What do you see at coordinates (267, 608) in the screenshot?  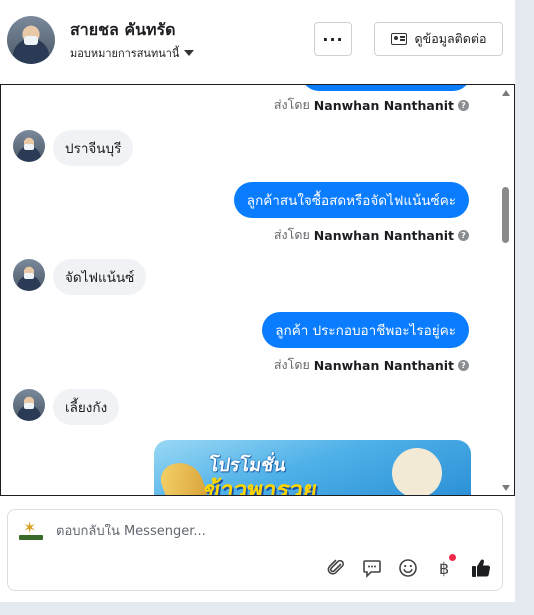 I see `bottom-edge` at bounding box center [267, 608].